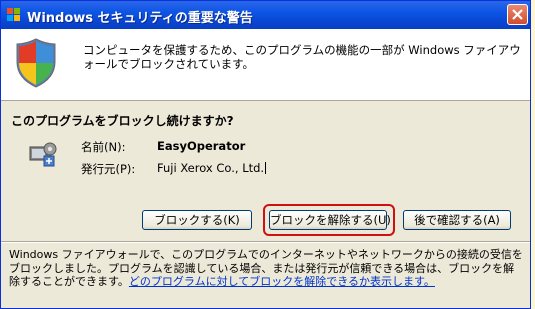  Describe the element at coordinates (282, 281) in the screenshot. I see `allowed-programs-link: どのプログラムに対してブロックを解除できるか表示します。` at that location.